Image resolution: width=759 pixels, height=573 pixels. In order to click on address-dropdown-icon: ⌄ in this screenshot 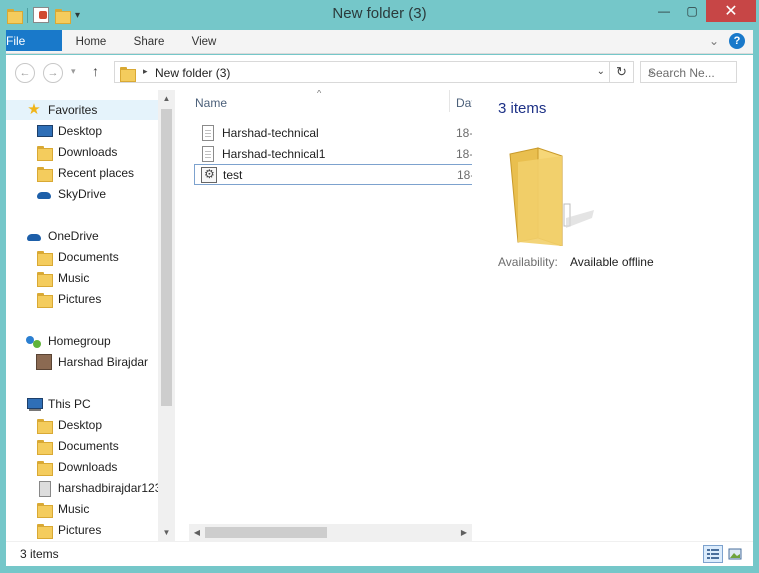, I will do `click(601, 71)`.